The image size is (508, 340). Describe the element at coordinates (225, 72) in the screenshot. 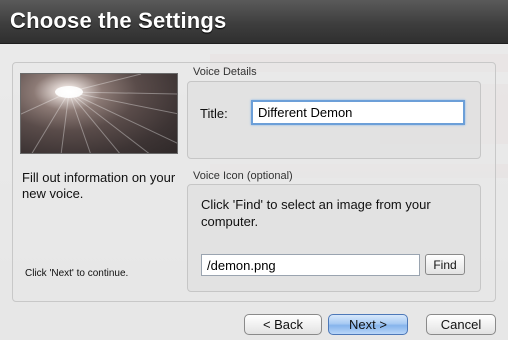

I see `voice-details-label: Voice Details` at that location.